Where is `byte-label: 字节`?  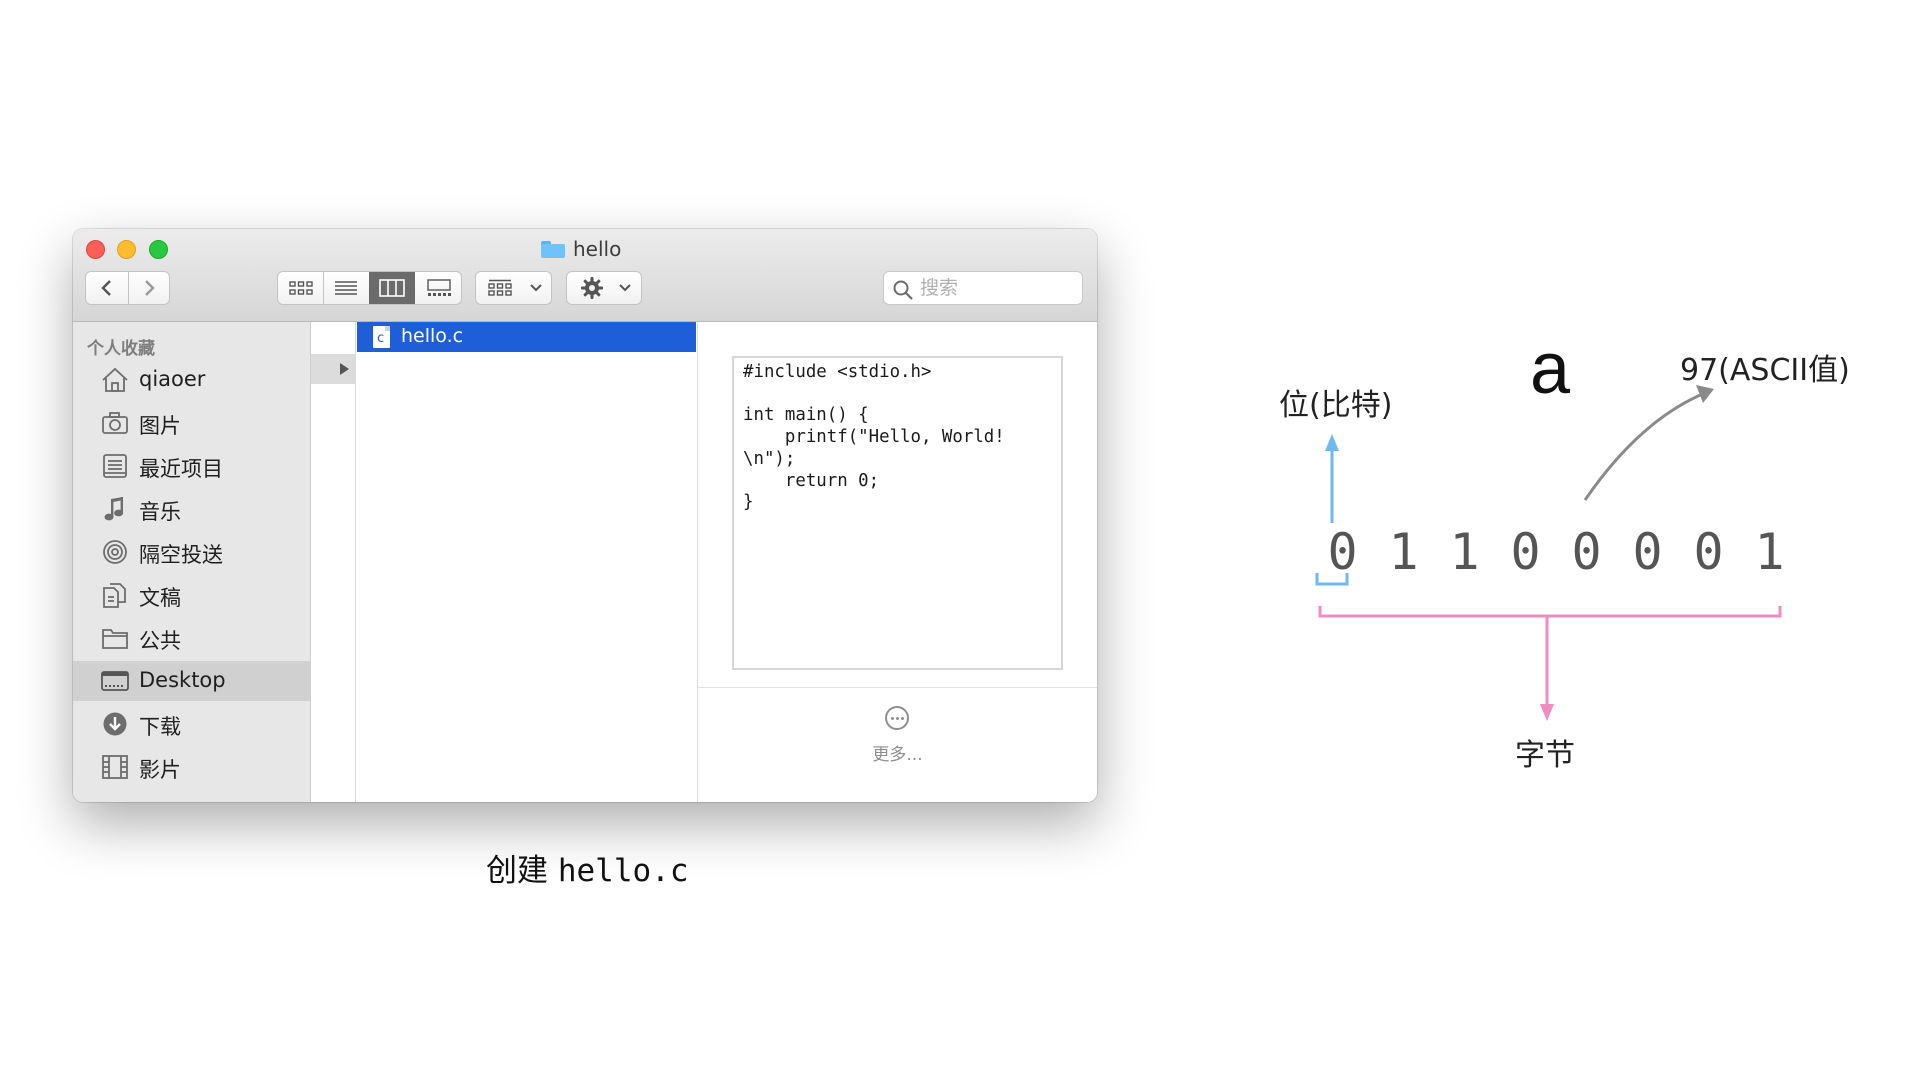
byte-label: 字节 is located at coordinates (1545, 755).